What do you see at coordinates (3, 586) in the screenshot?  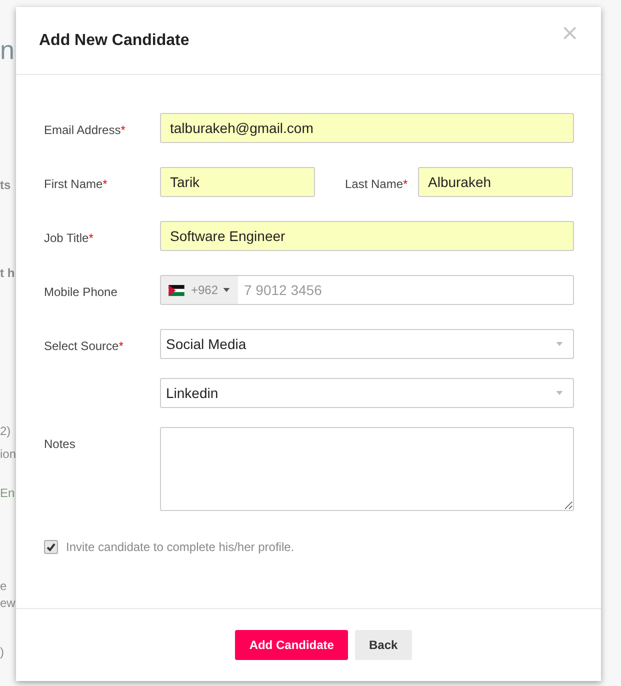 I see `background-text: e` at bounding box center [3, 586].